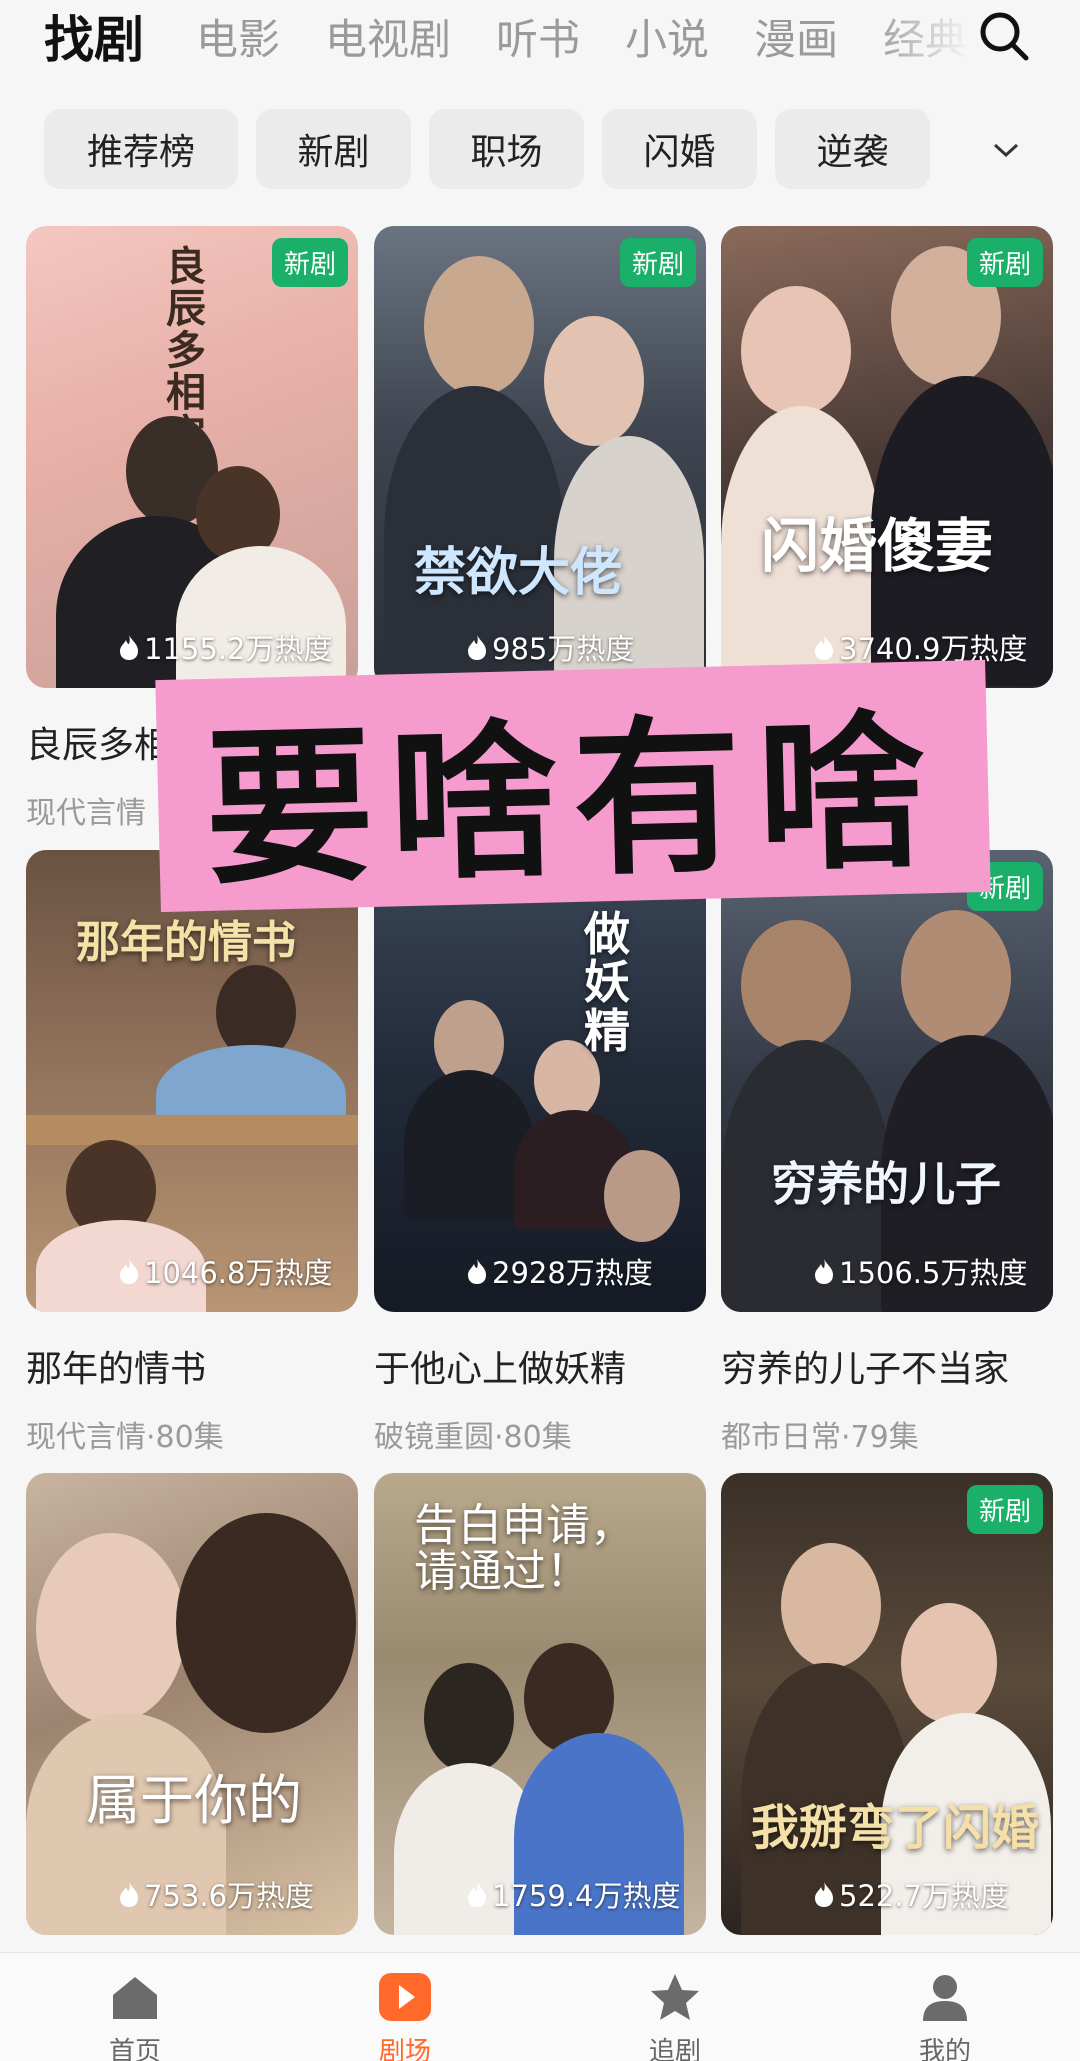  I want to click on poster: 穷养的儿子 新剧 1506.5万热度, so click(887, 1081).